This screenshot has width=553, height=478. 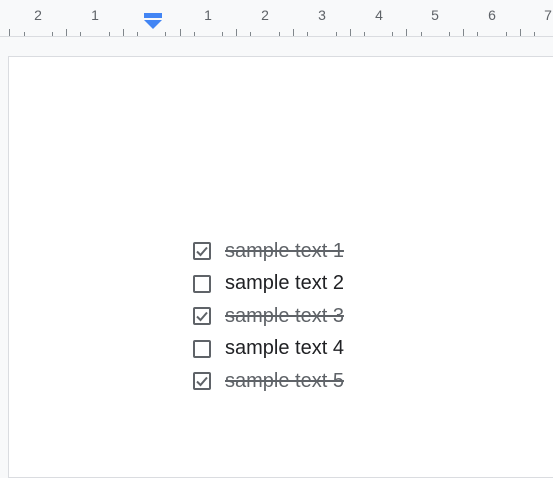 I want to click on ruler-label: 5, so click(x=435, y=15).